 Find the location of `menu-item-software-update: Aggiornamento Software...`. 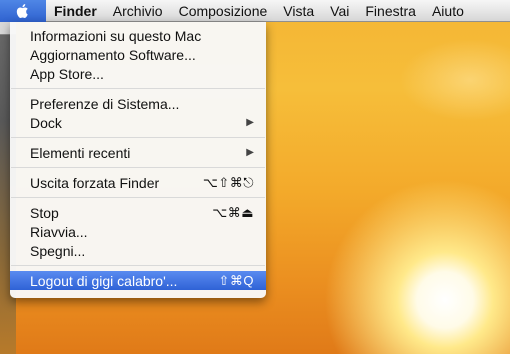

menu-item-software-update: Aggiornamento Software... is located at coordinates (138, 54).